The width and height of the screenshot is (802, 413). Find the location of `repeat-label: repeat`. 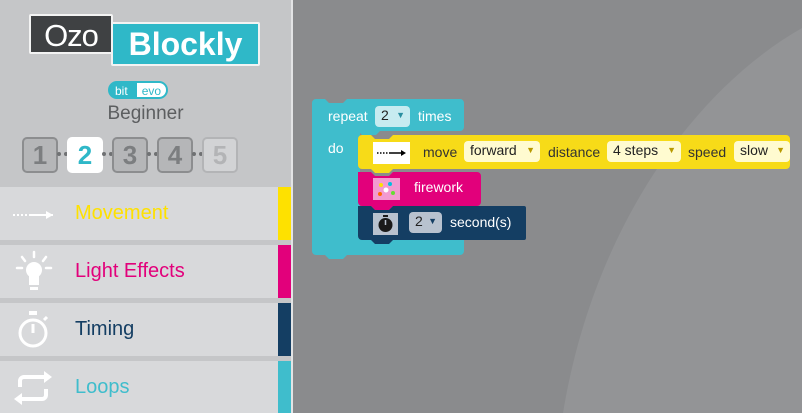

repeat-label: repeat is located at coordinates (348, 116).